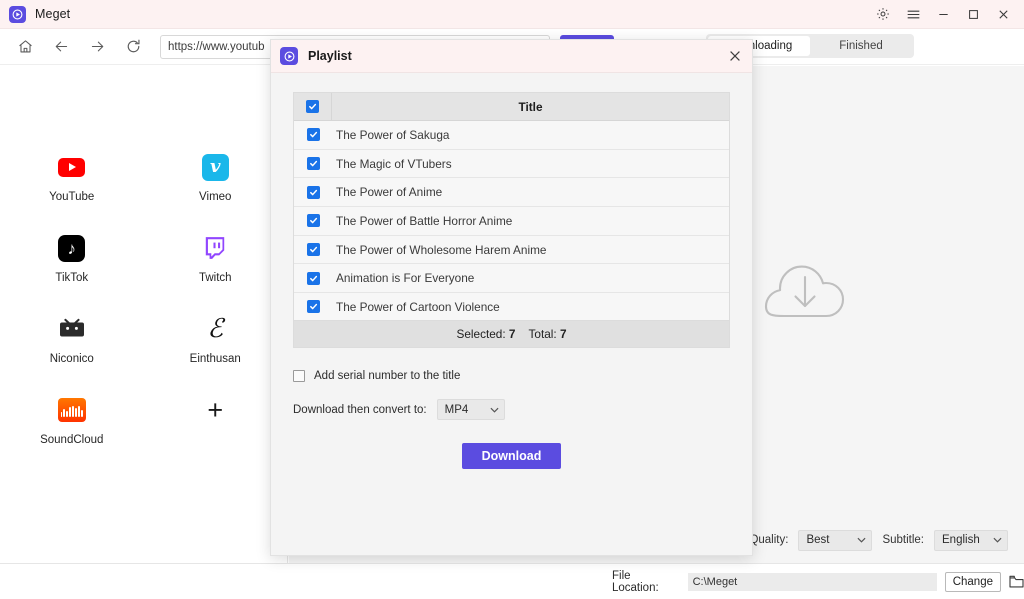  Describe the element at coordinates (511, 279) in the screenshot. I see `table-row: Animation is For Everyone` at that location.